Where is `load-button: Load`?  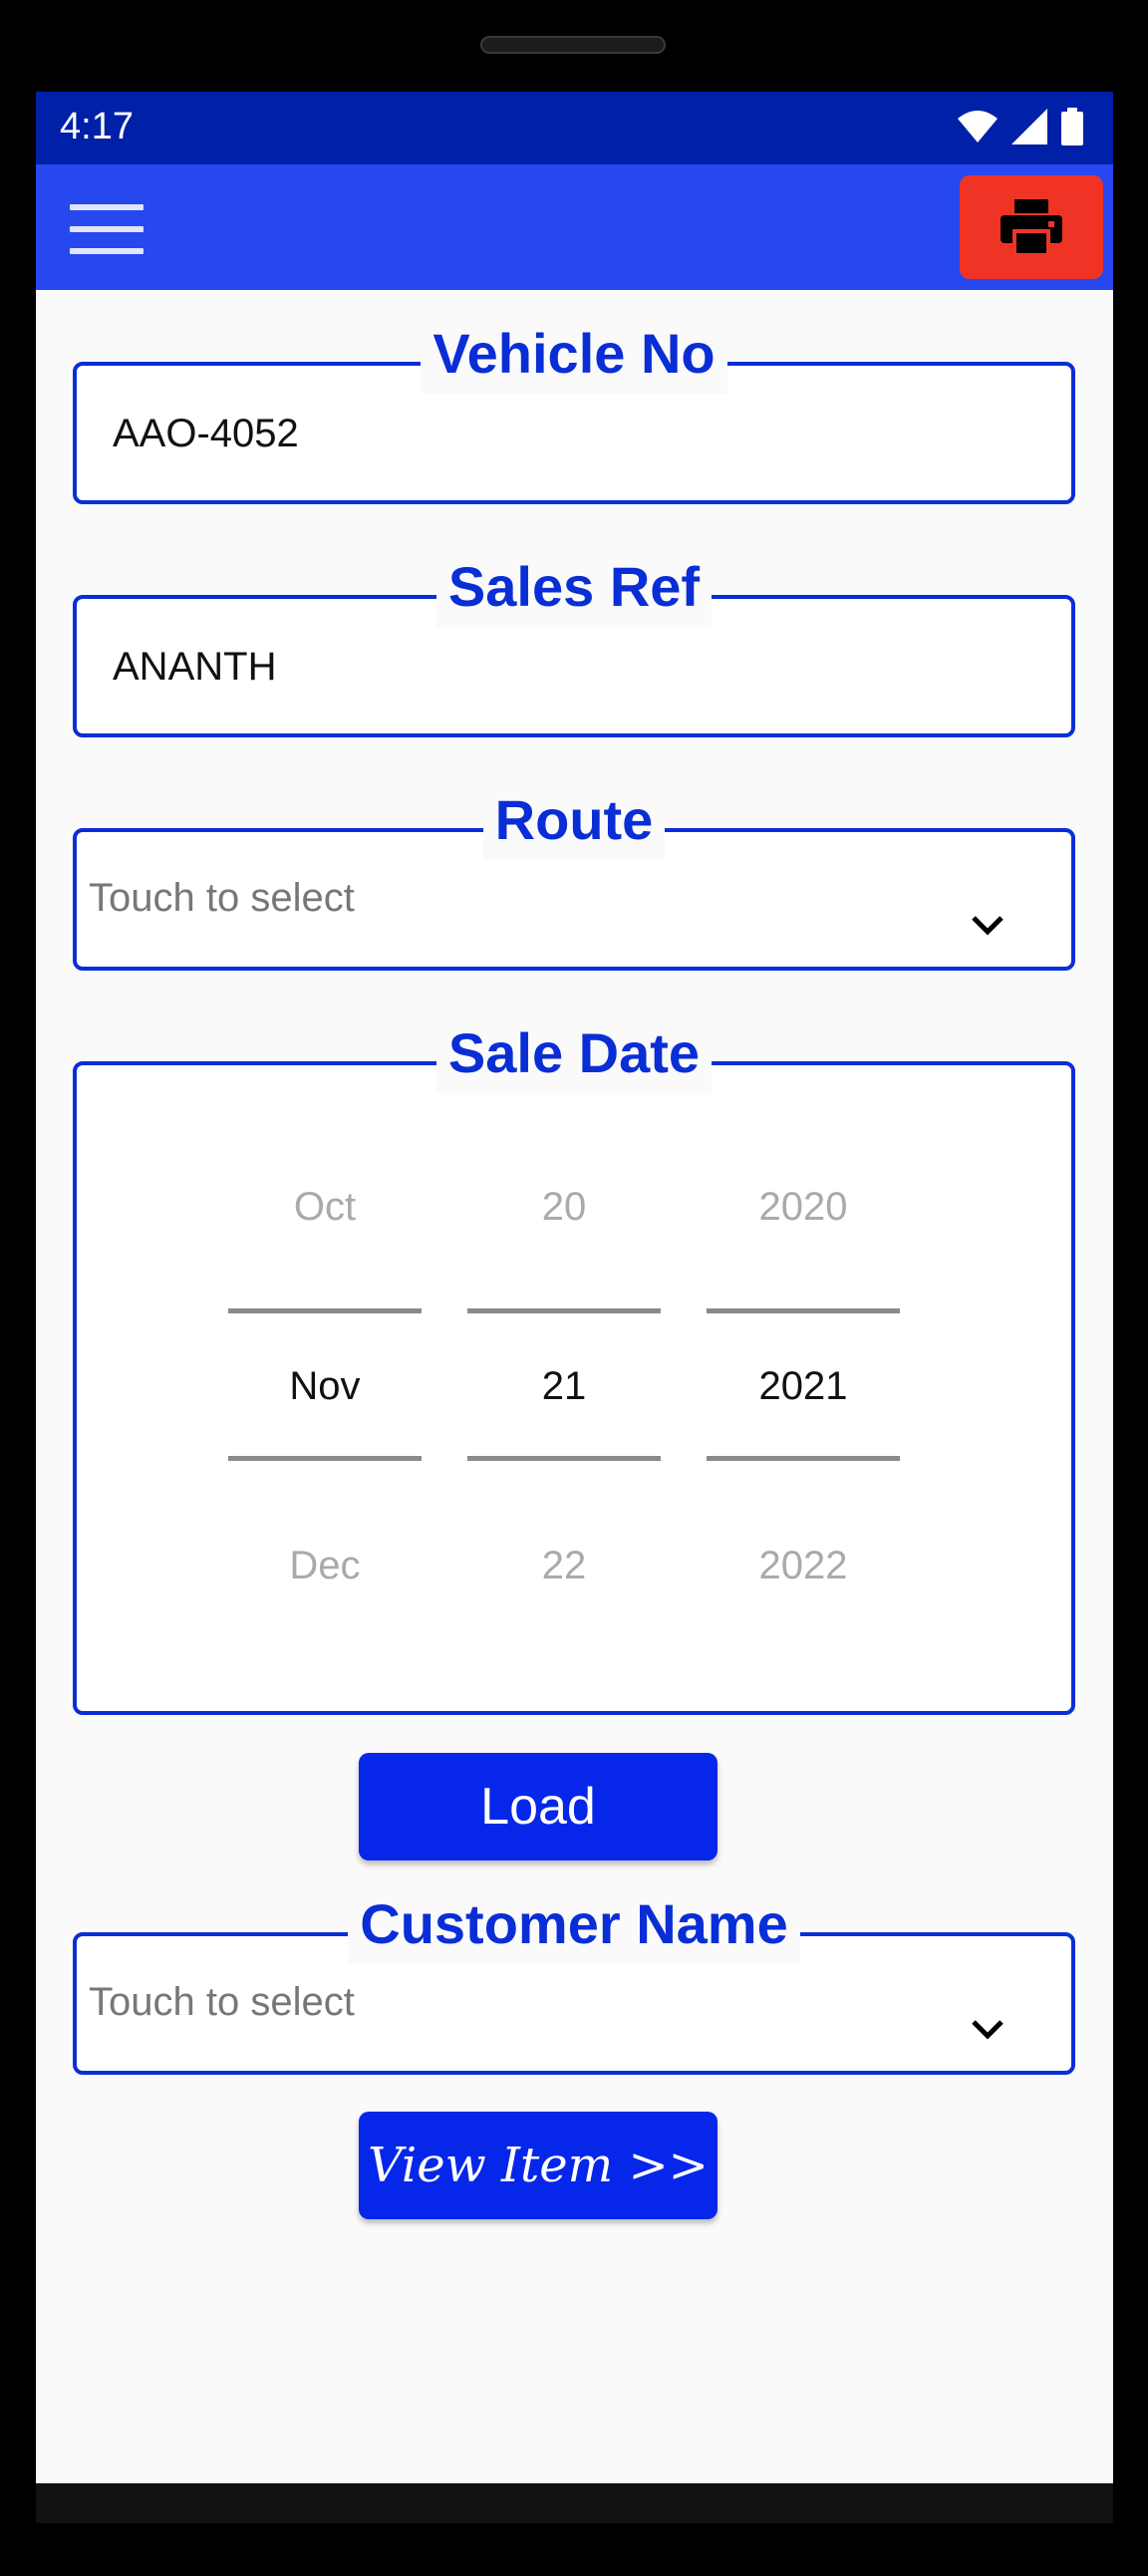
load-button: Load is located at coordinates (538, 1806).